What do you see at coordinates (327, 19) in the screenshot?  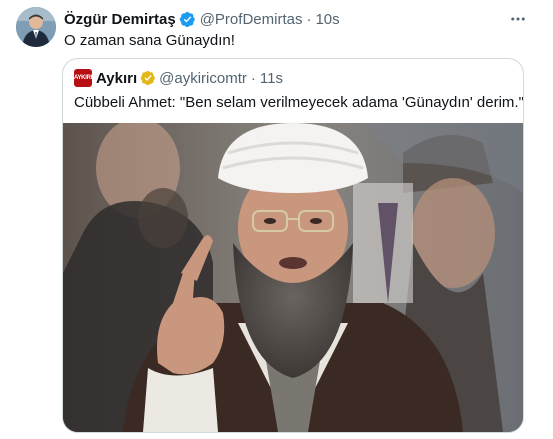 I see `tweet-timestamp: 10s` at bounding box center [327, 19].